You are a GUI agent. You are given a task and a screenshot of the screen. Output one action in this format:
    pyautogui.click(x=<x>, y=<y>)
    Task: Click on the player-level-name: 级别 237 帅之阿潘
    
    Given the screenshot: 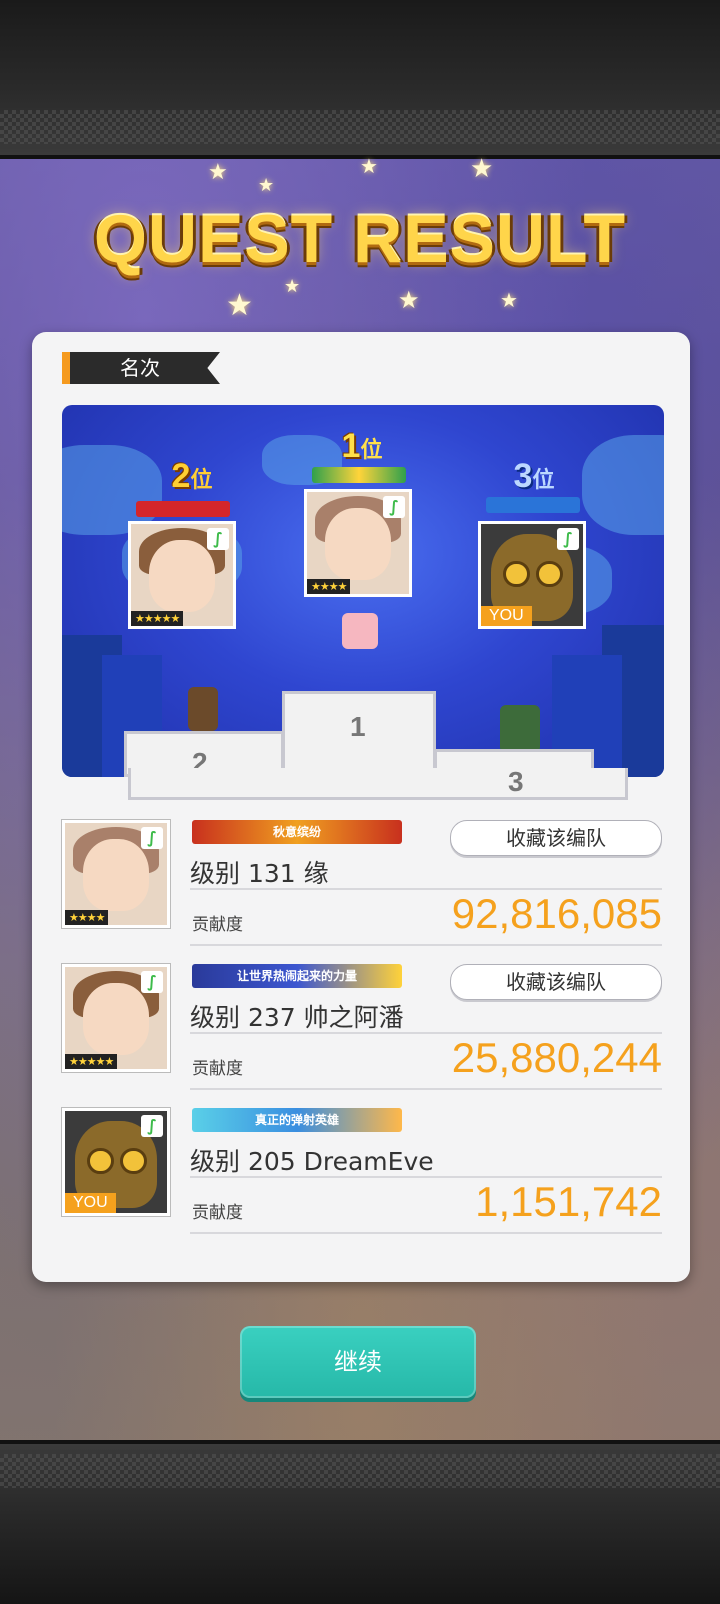 What is the action you would take?
    pyautogui.click(x=297, y=1017)
    